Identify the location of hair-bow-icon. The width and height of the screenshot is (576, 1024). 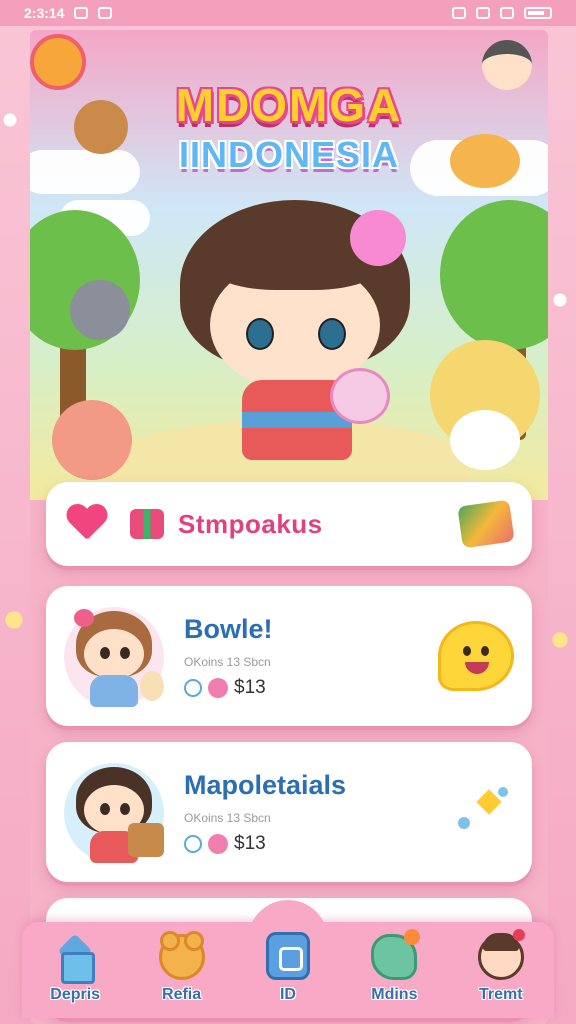
(84, 618).